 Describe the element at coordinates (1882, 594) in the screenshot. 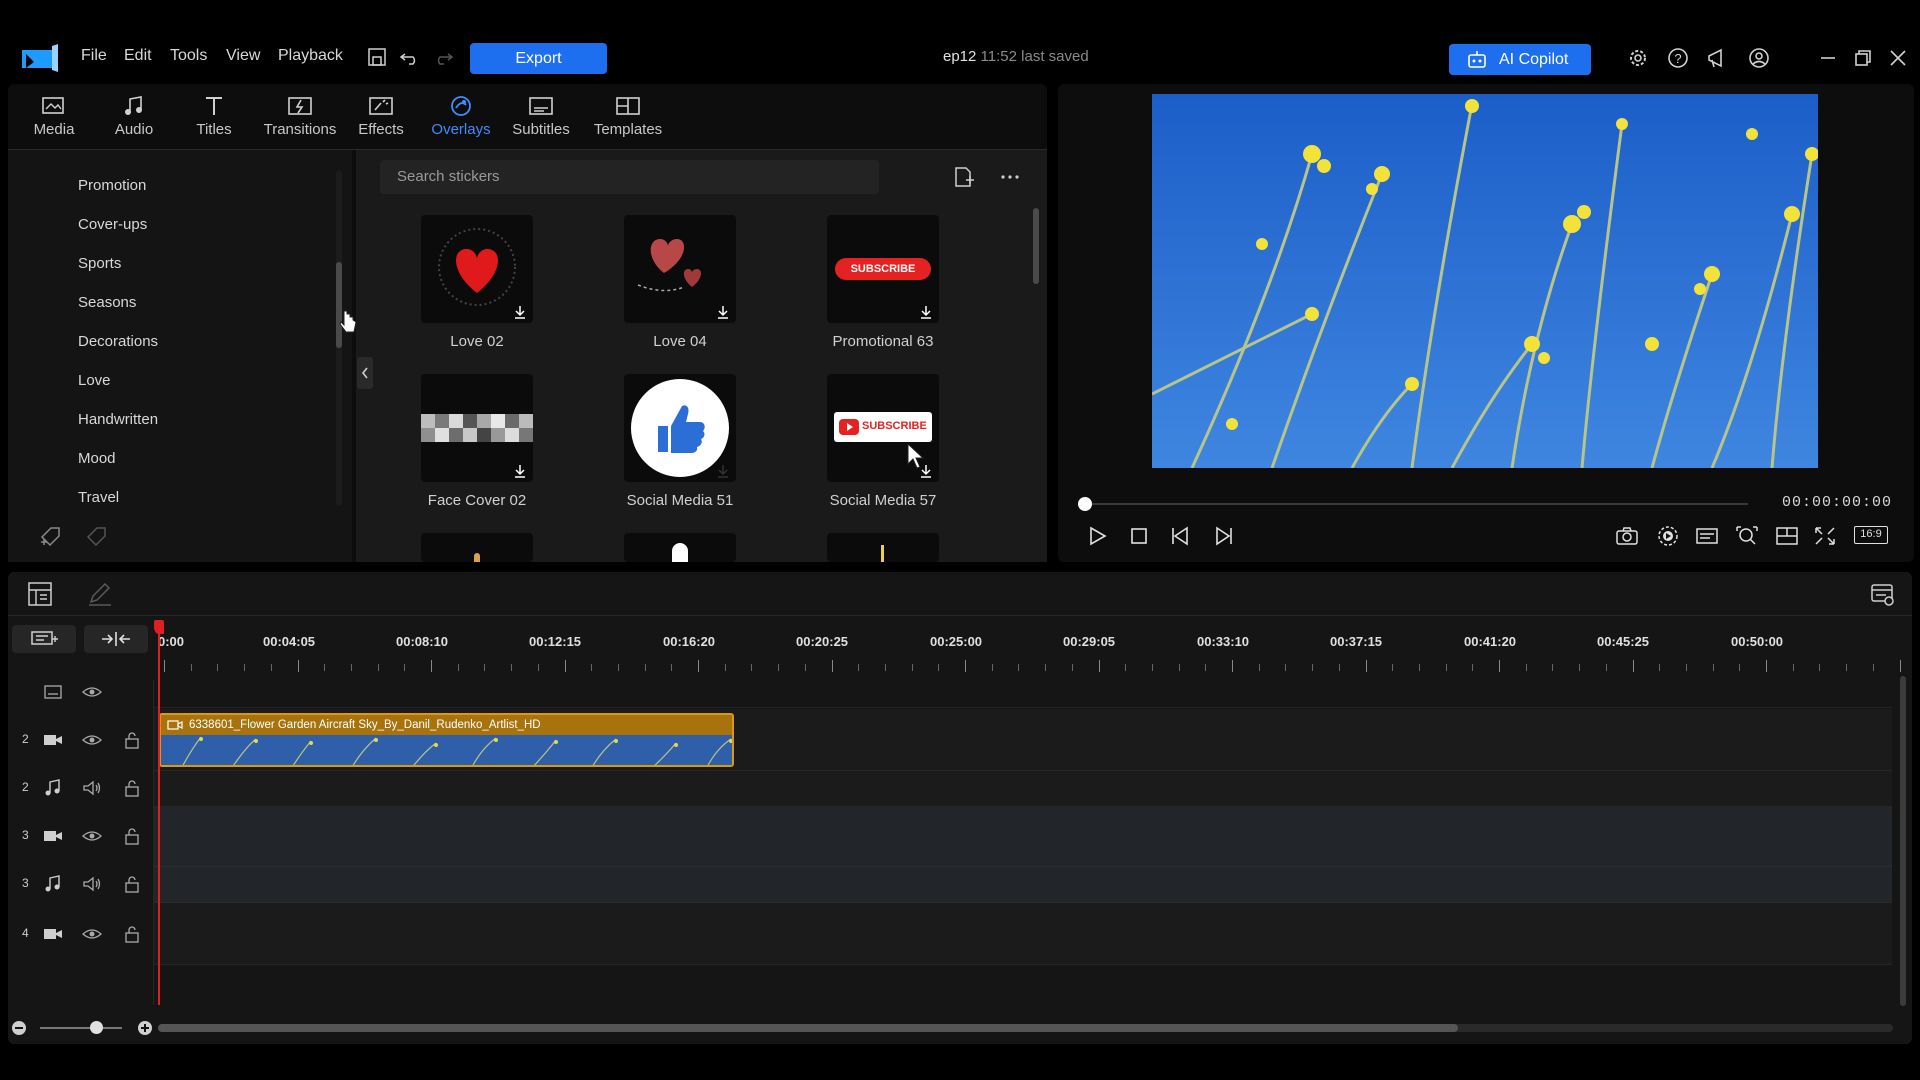

I see `timeline-settings-icon` at that location.